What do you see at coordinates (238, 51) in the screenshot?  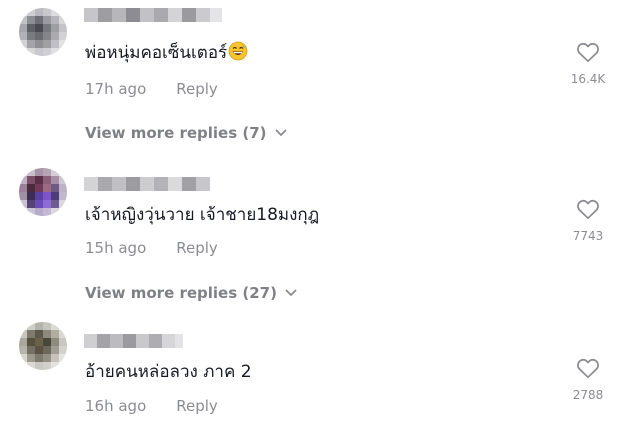 I see `grinning-sweat-emoji-icon` at bounding box center [238, 51].